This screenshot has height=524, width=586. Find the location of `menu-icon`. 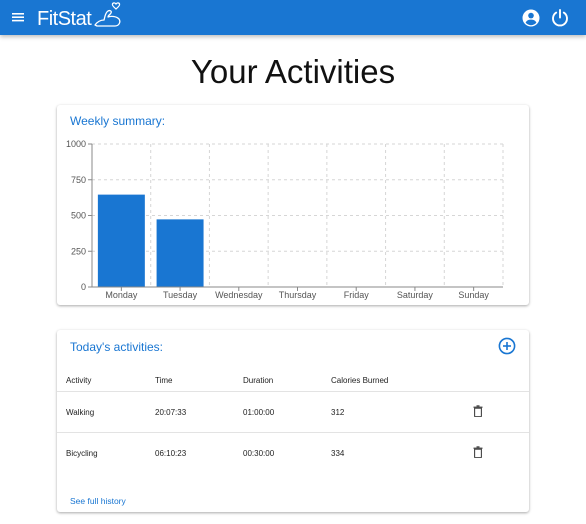

menu-icon is located at coordinates (18, 17).